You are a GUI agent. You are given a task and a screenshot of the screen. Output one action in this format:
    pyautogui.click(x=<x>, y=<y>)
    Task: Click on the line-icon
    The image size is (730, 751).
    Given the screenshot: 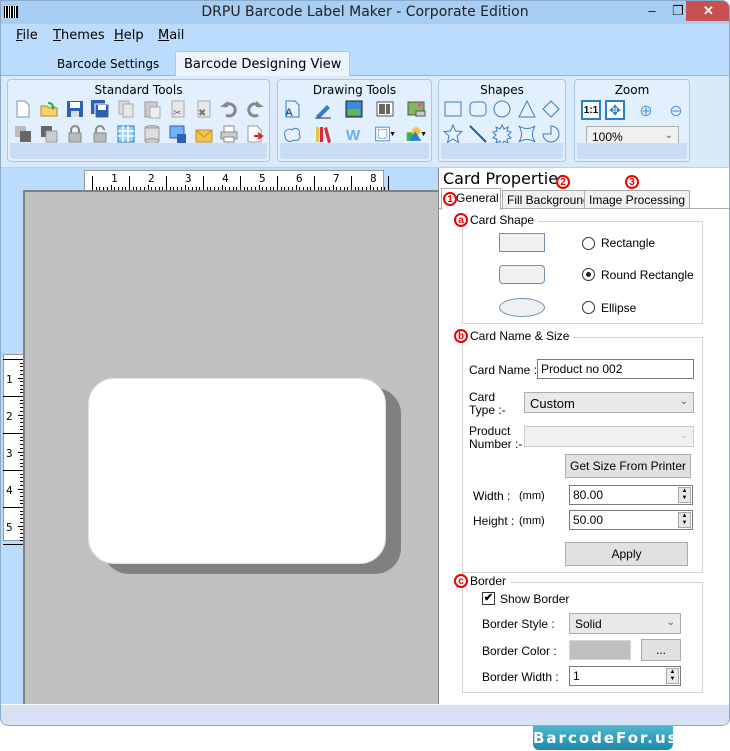 What is the action you would take?
    pyautogui.click(x=478, y=134)
    